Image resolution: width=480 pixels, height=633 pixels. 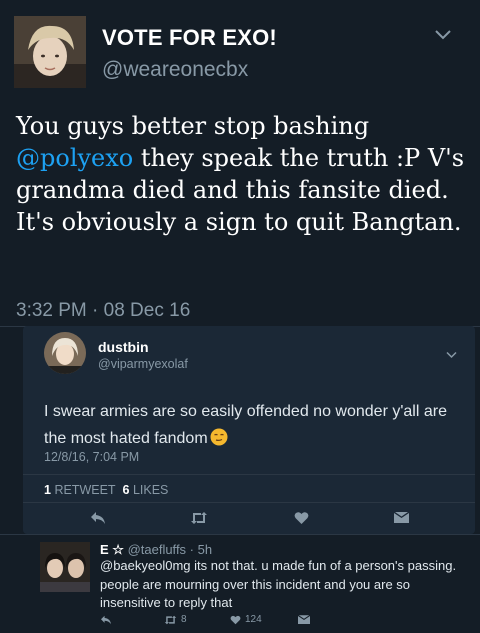 I want to click on smiling-face-emoji, so click(x=219, y=437).